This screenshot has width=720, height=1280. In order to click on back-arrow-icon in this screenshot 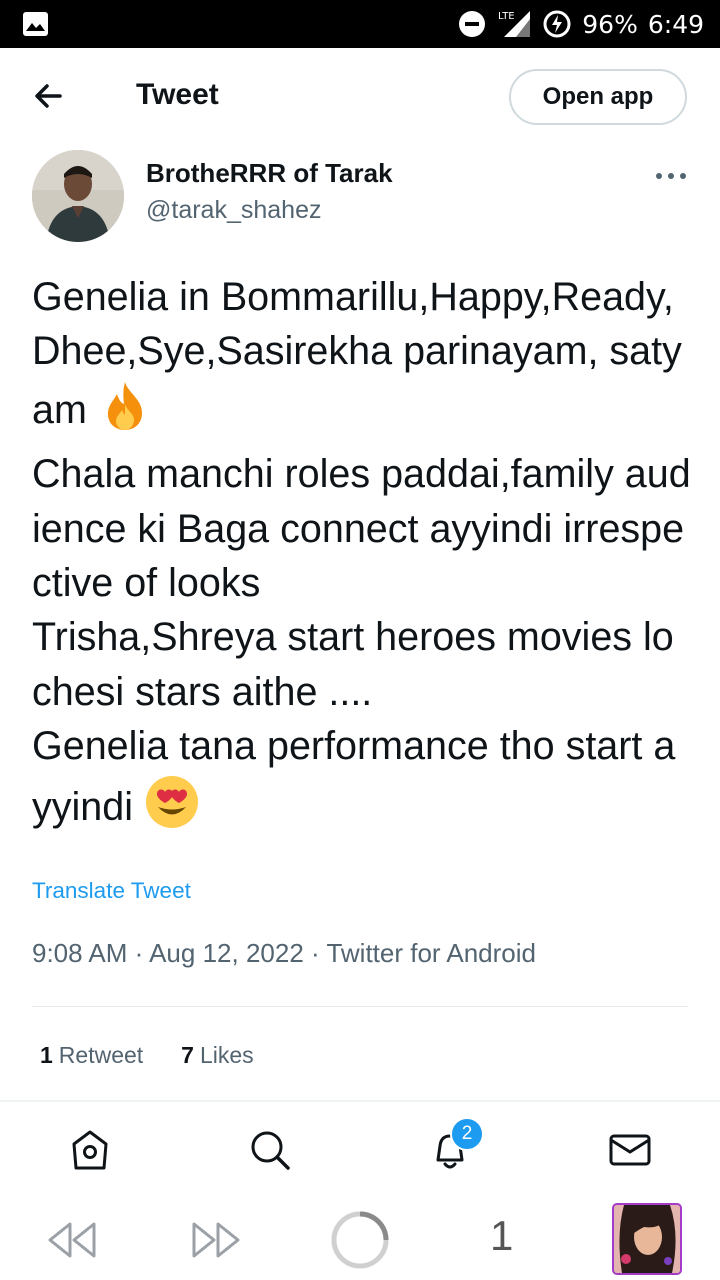, I will do `click(48, 96)`.